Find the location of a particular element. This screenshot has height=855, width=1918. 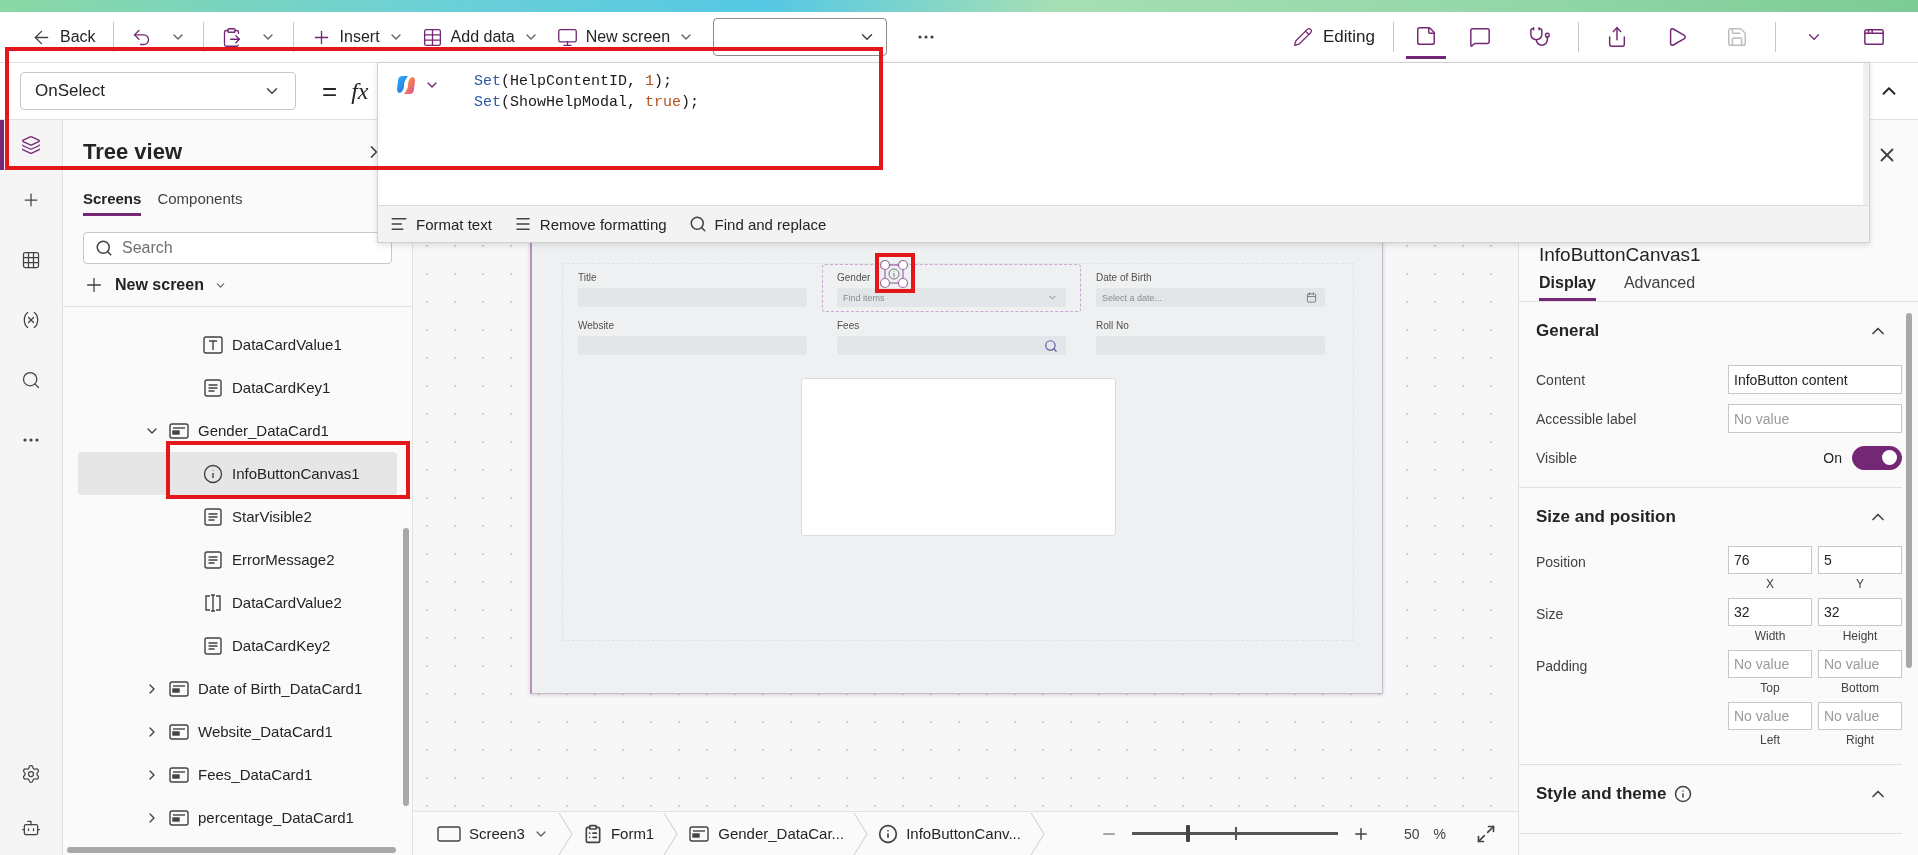

field-label: Title is located at coordinates (587, 277).